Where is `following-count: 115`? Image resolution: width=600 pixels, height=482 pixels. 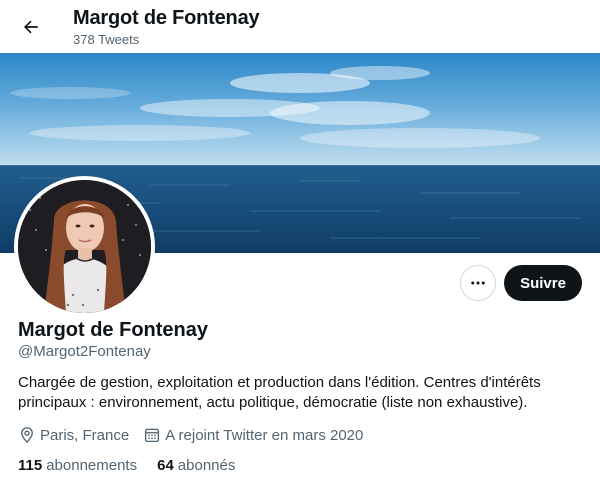
following-count: 115 is located at coordinates (30, 465).